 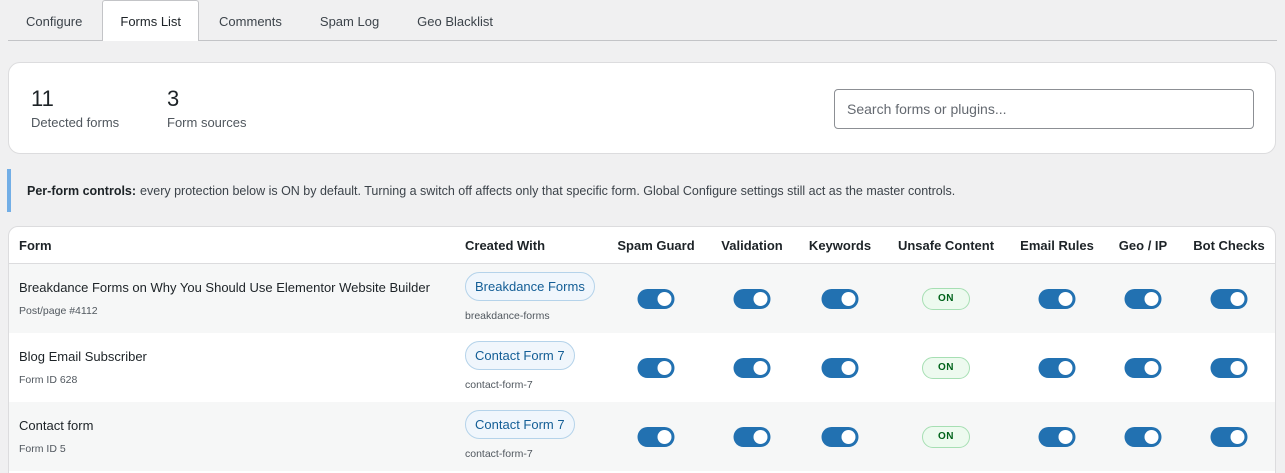 What do you see at coordinates (1229, 245) in the screenshot?
I see `th-bot-checks: Bot Checks` at bounding box center [1229, 245].